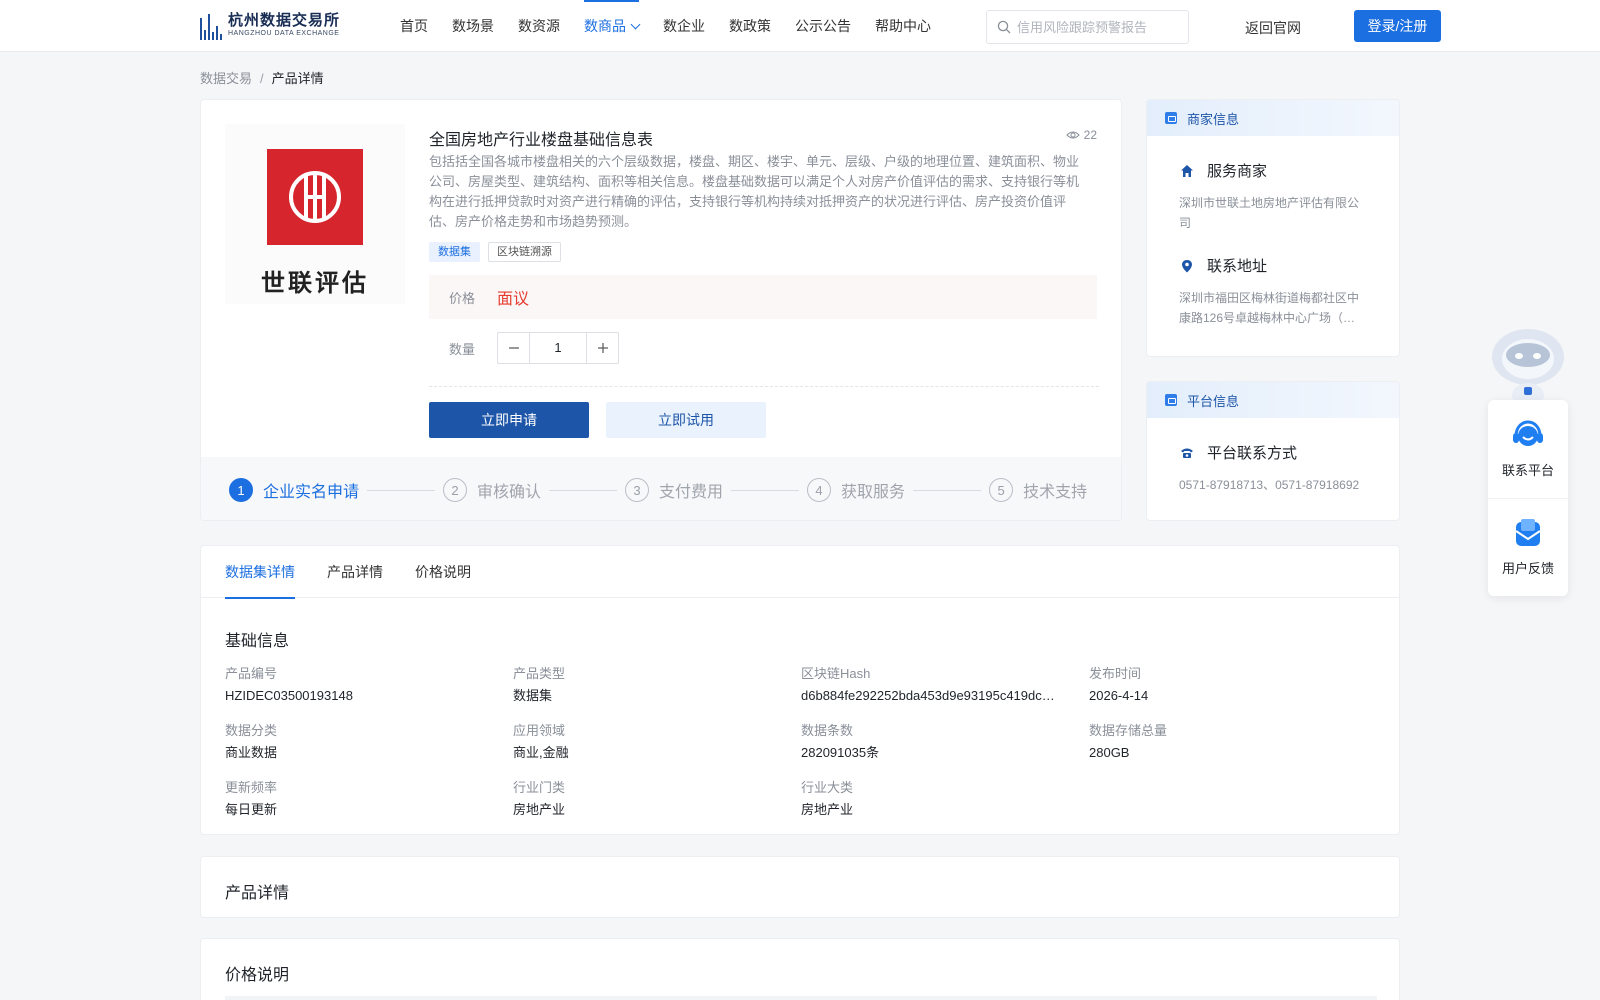 The image size is (1600, 1000). What do you see at coordinates (1171, 400) in the screenshot?
I see `platform-icon` at bounding box center [1171, 400].